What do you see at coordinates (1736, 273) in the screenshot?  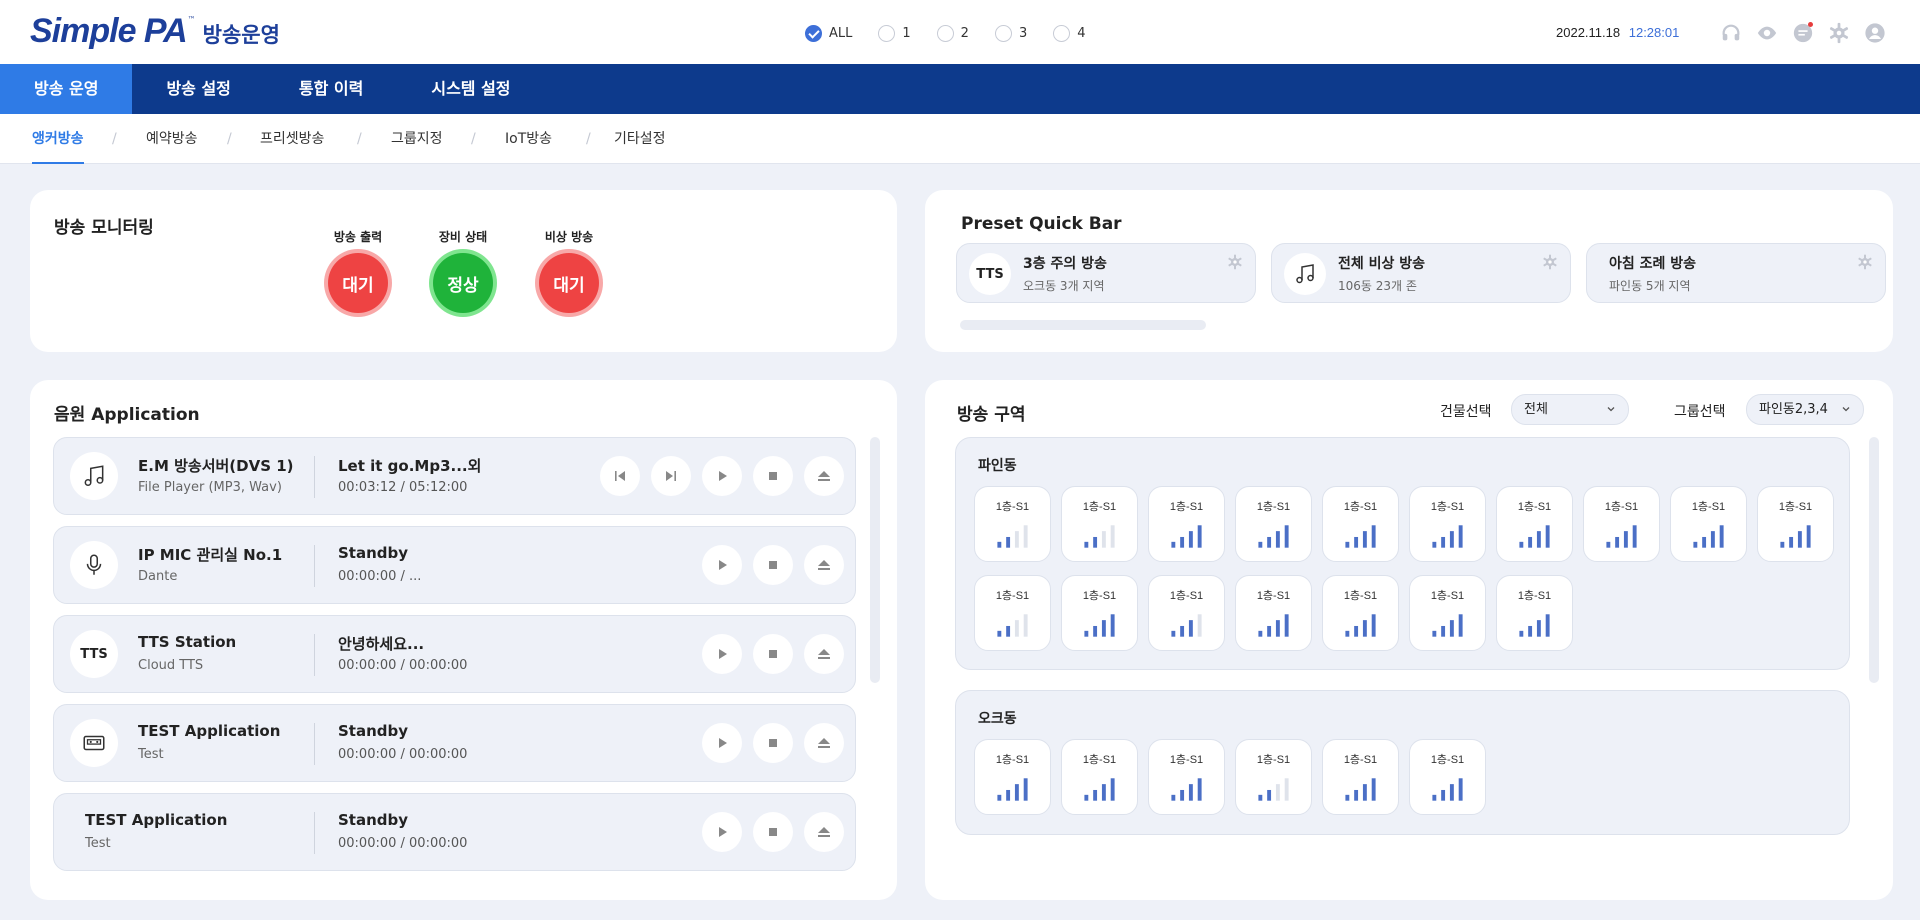 I see `preset-card: 아침 조례 방송 파인동 5개 지역` at bounding box center [1736, 273].